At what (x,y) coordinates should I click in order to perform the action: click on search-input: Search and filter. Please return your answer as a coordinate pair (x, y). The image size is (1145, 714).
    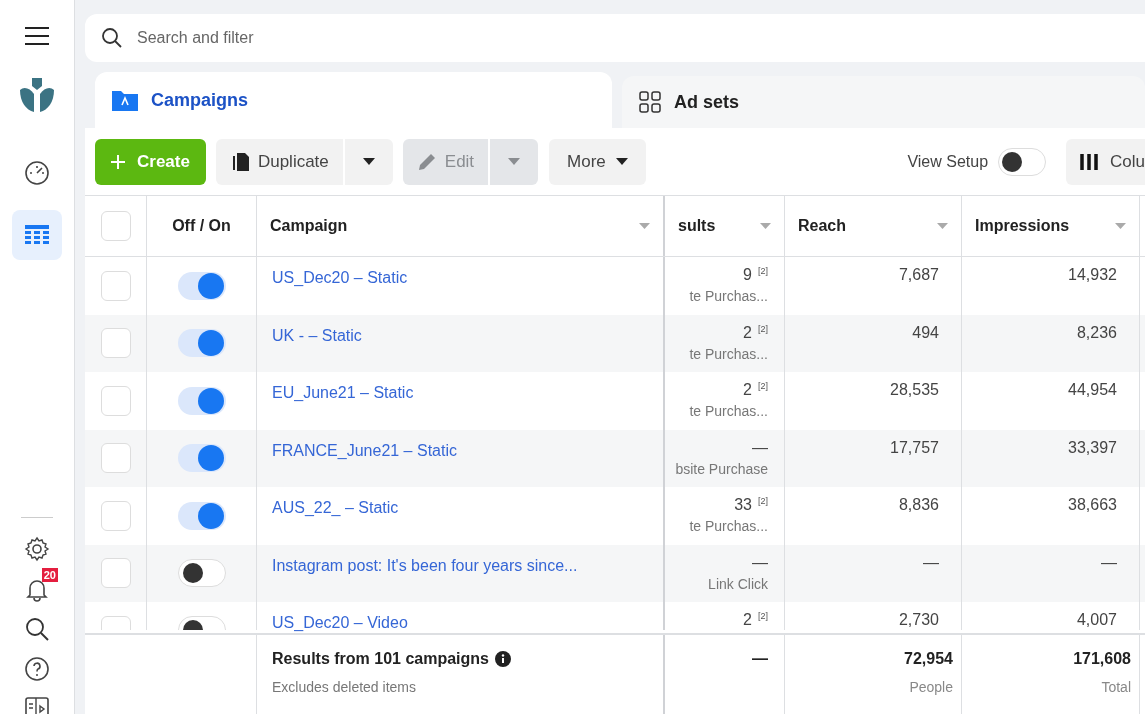
    Looking at the image, I should click on (641, 38).